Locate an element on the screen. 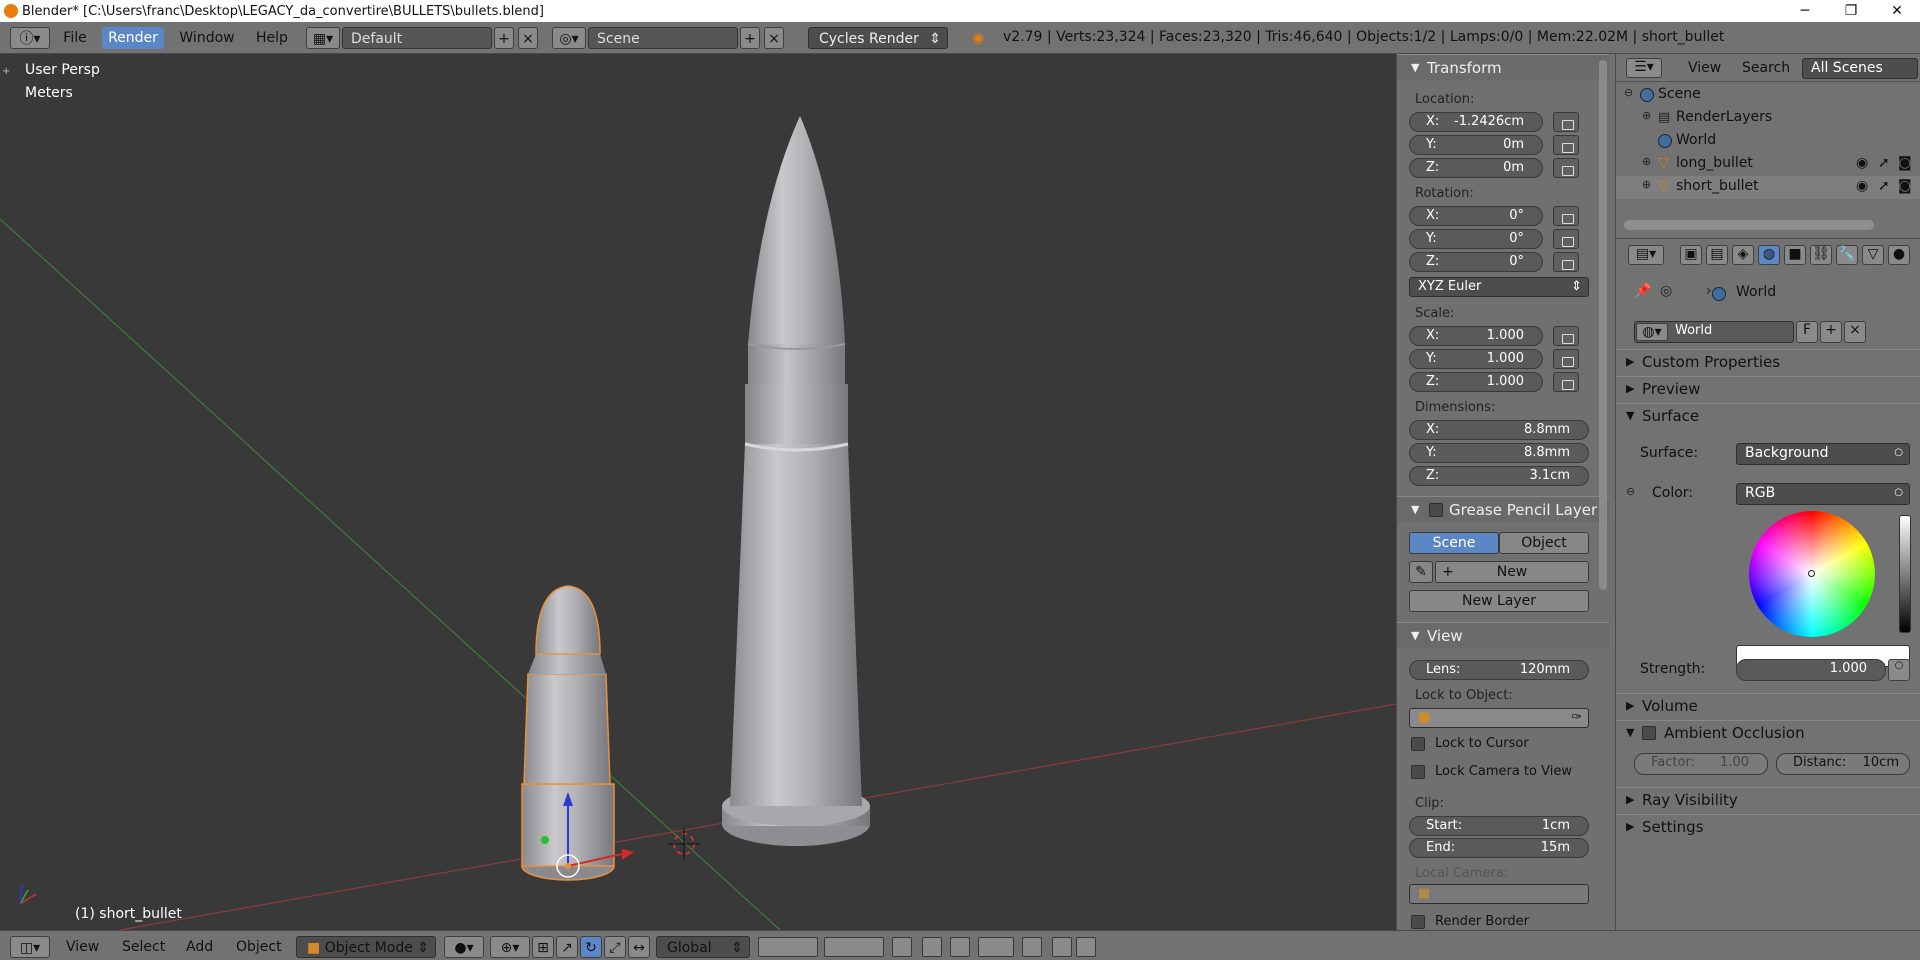 The height and width of the screenshot is (960, 1920). menu-file: File is located at coordinates (75, 38).